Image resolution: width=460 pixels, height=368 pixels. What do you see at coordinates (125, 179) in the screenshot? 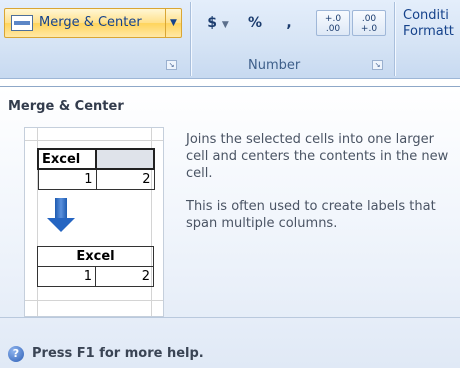
I see `before-value-cell: 2` at bounding box center [125, 179].